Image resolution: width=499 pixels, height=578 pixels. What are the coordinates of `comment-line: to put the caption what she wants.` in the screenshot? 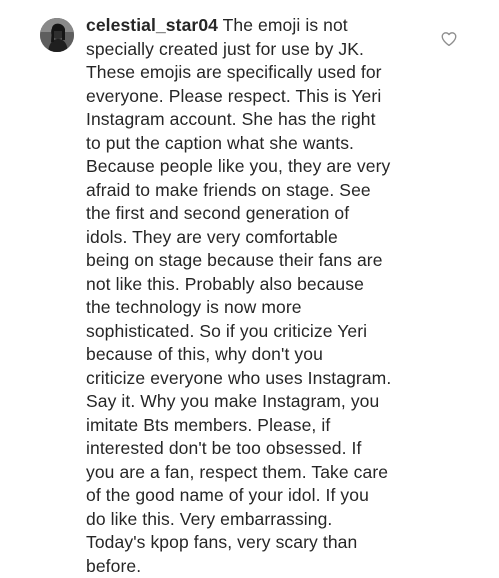 It's located at (258, 144).